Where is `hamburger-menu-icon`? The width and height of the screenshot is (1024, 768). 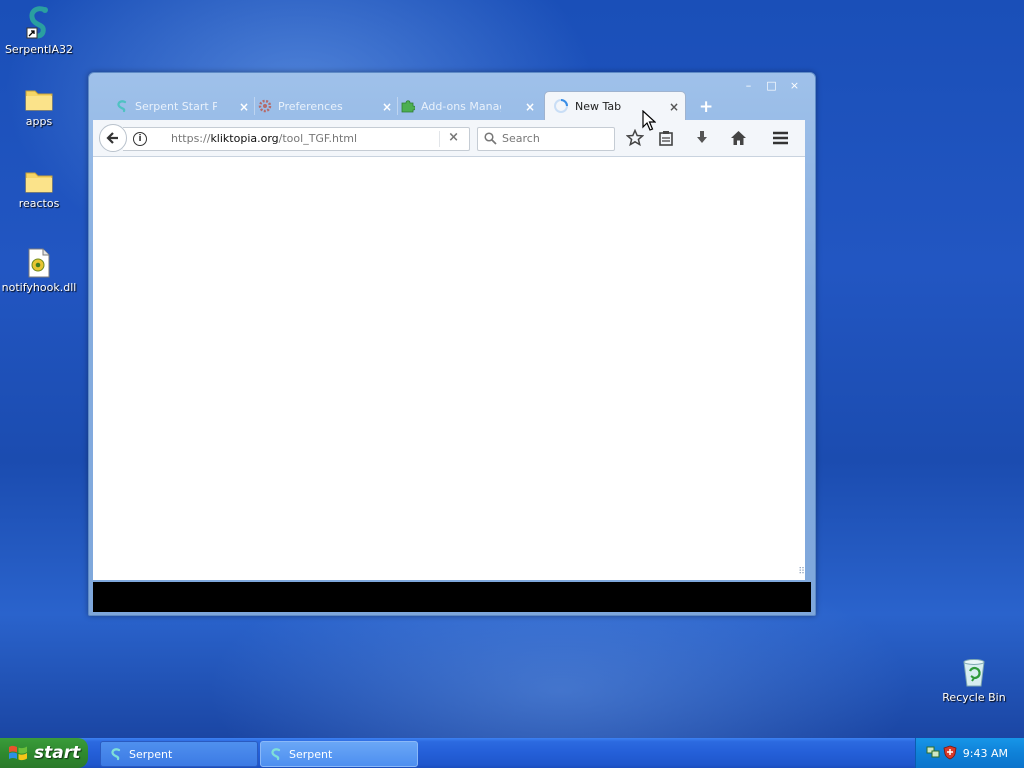 hamburger-menu-icon is located at coordinates (780, 138).